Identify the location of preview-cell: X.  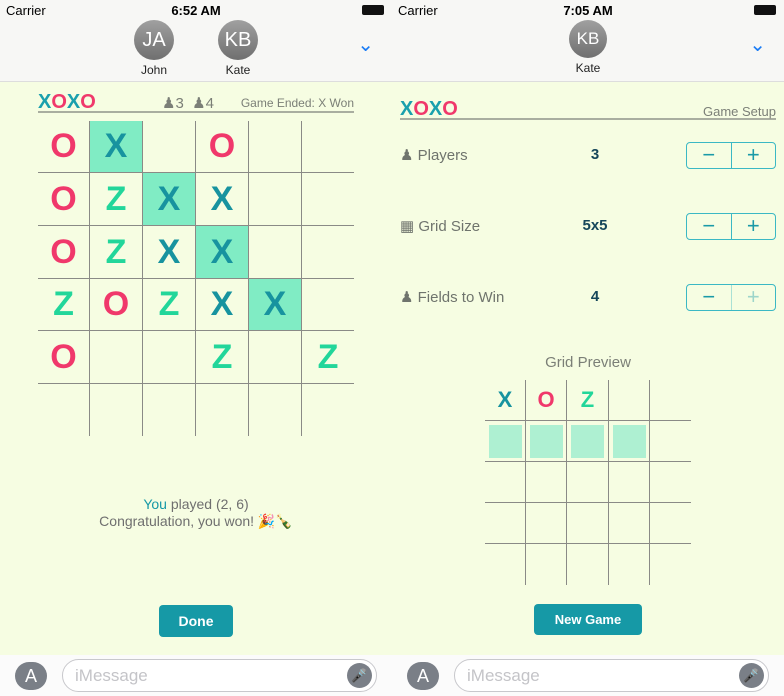
(505, 400).